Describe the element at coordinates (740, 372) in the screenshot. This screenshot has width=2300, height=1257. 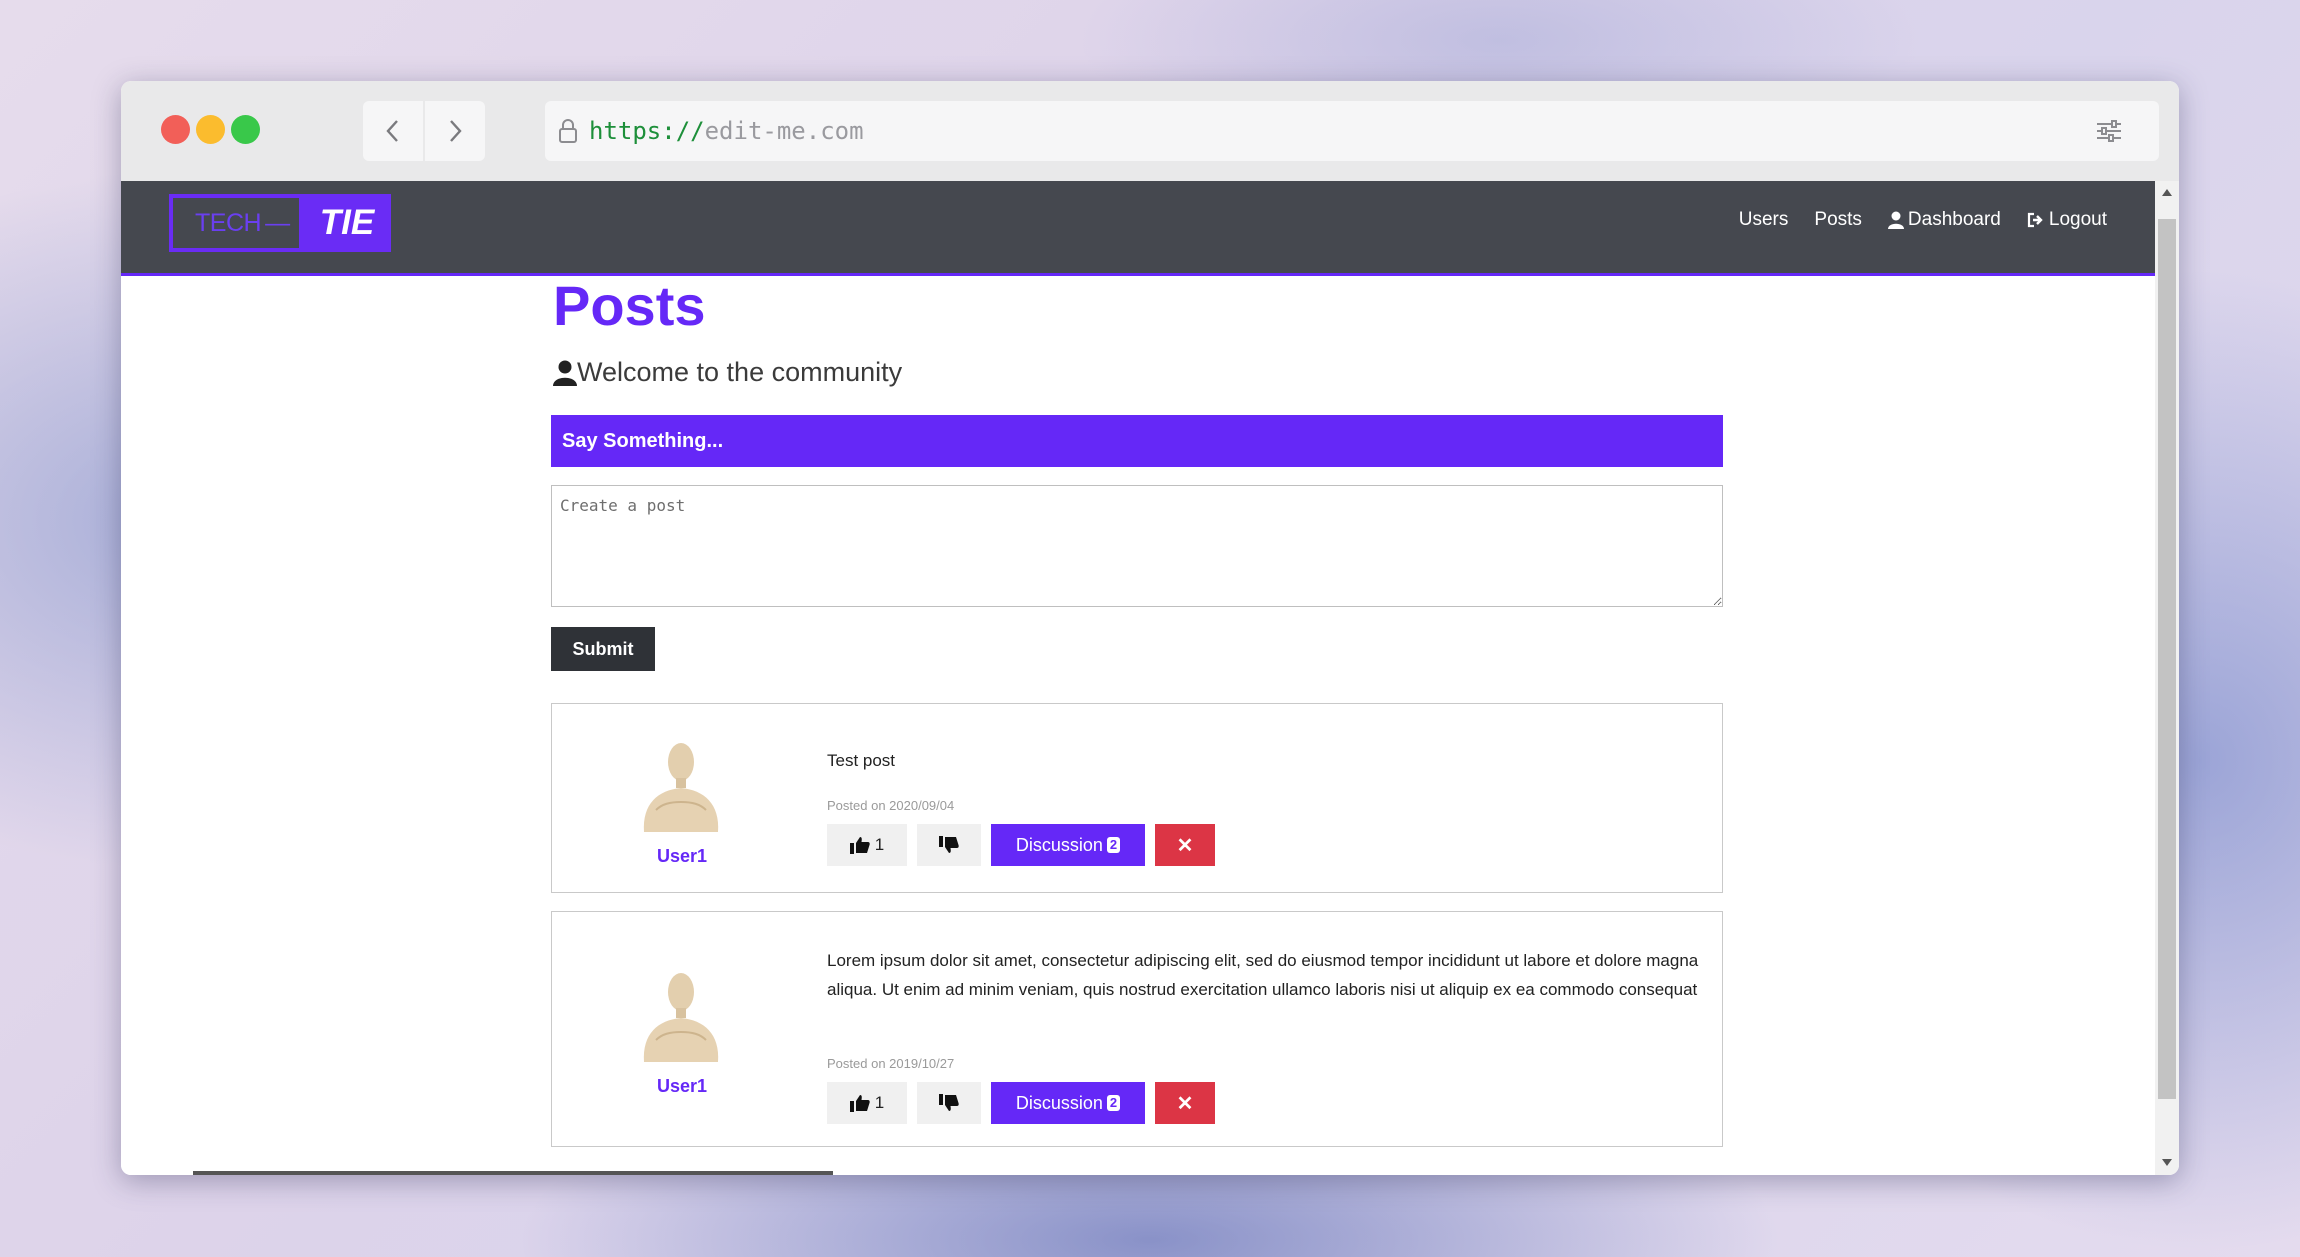
I see `welcome-text: Welcome to the community` at that location.